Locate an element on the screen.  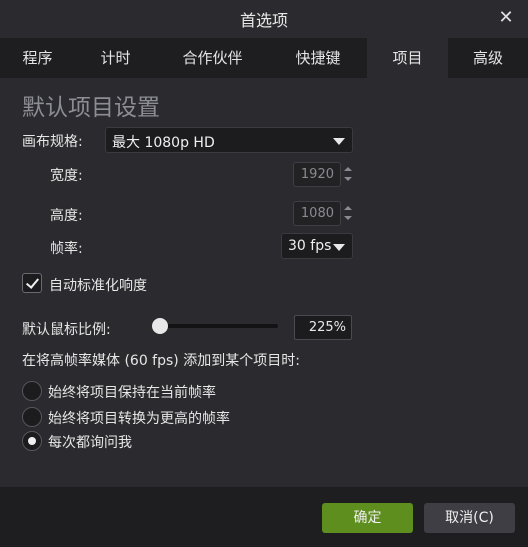
close-icon: ✕ is located at coordinates (506, 18).